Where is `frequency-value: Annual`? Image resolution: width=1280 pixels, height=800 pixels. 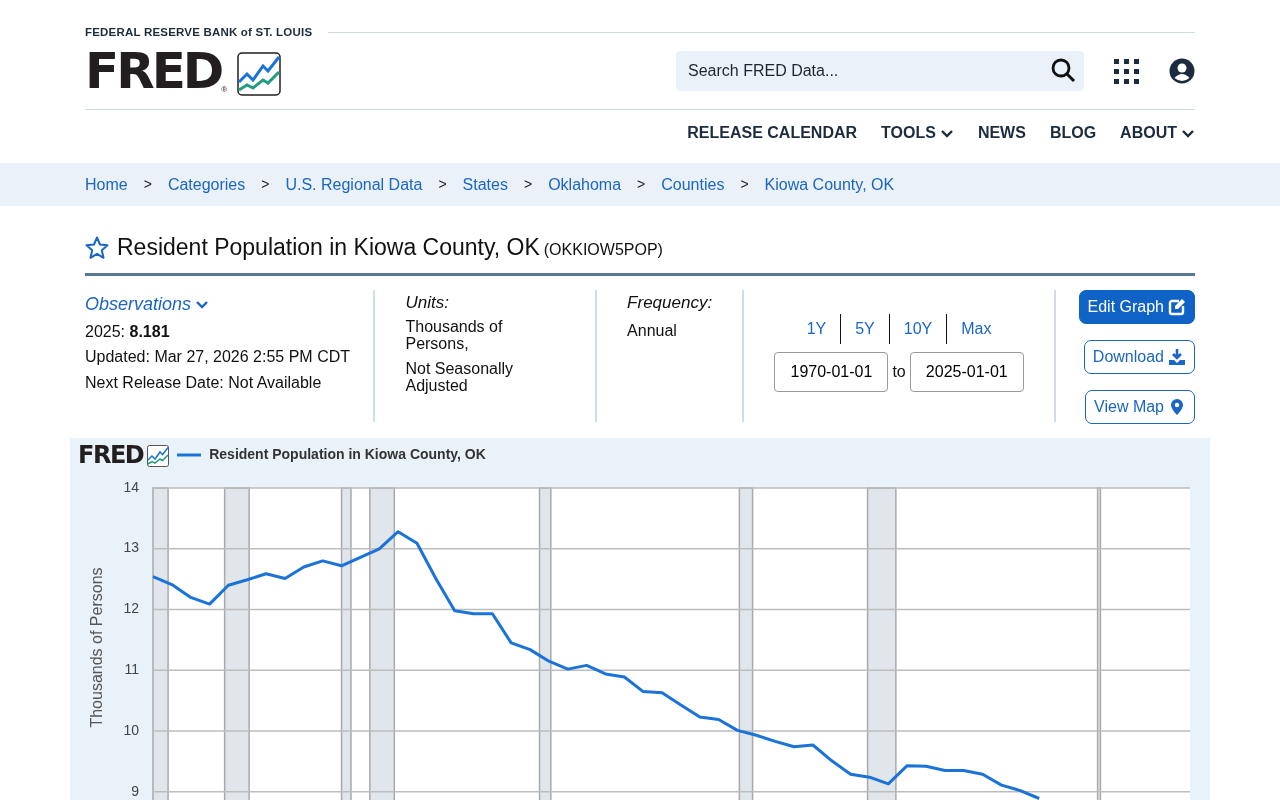 frequency-value: Annual is located at coordinates (652, 331).